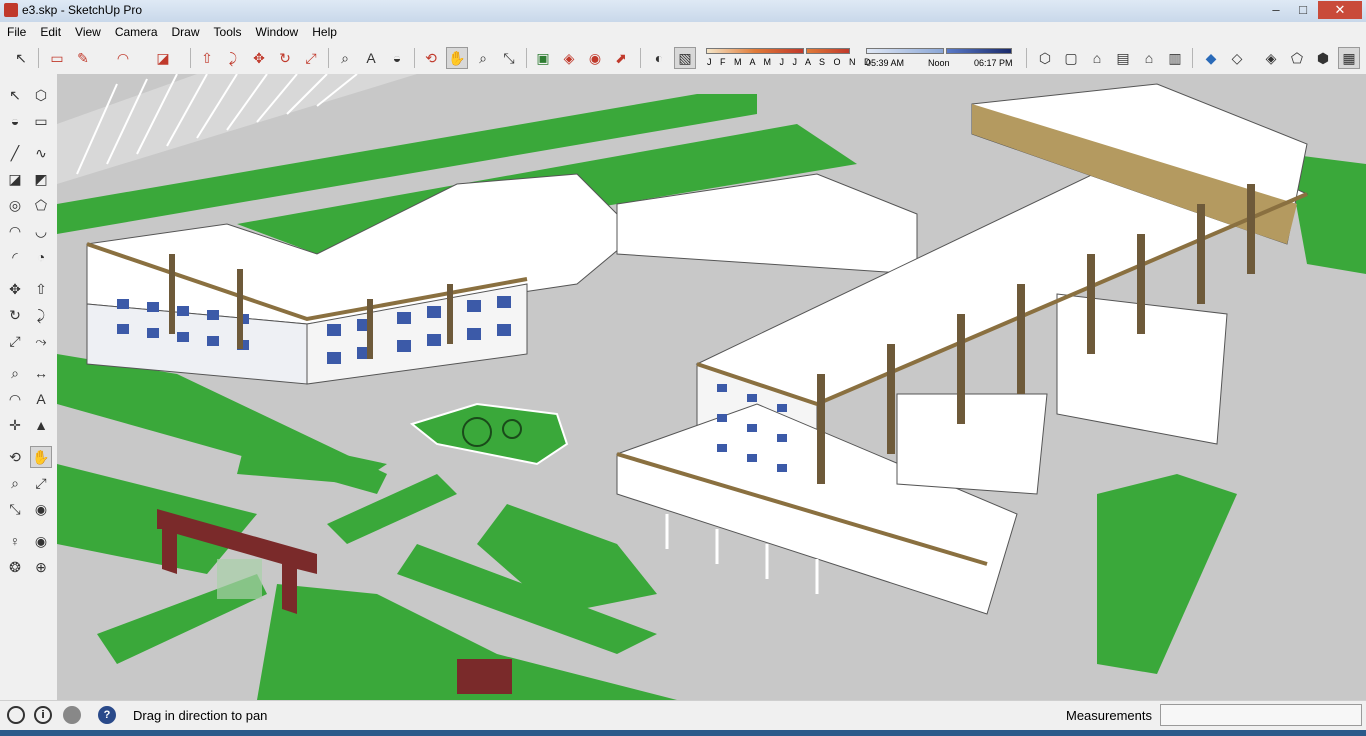  I want to click on shadows-icon: ◐, so click(659, 58).